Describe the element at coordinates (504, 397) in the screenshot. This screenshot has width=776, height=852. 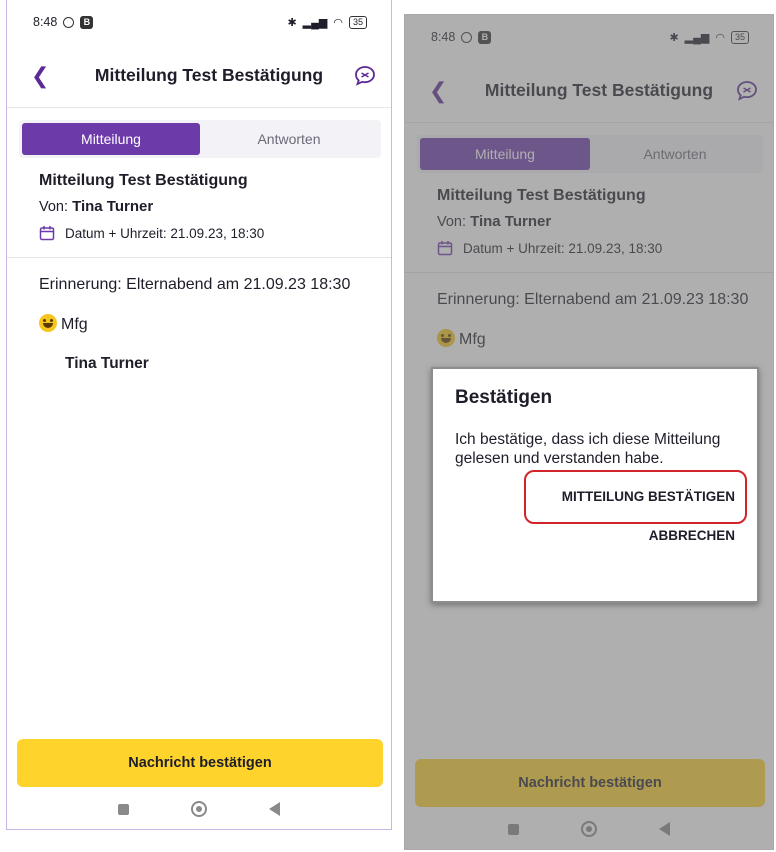
I see `dialog-title: Bestätigen` at that location.